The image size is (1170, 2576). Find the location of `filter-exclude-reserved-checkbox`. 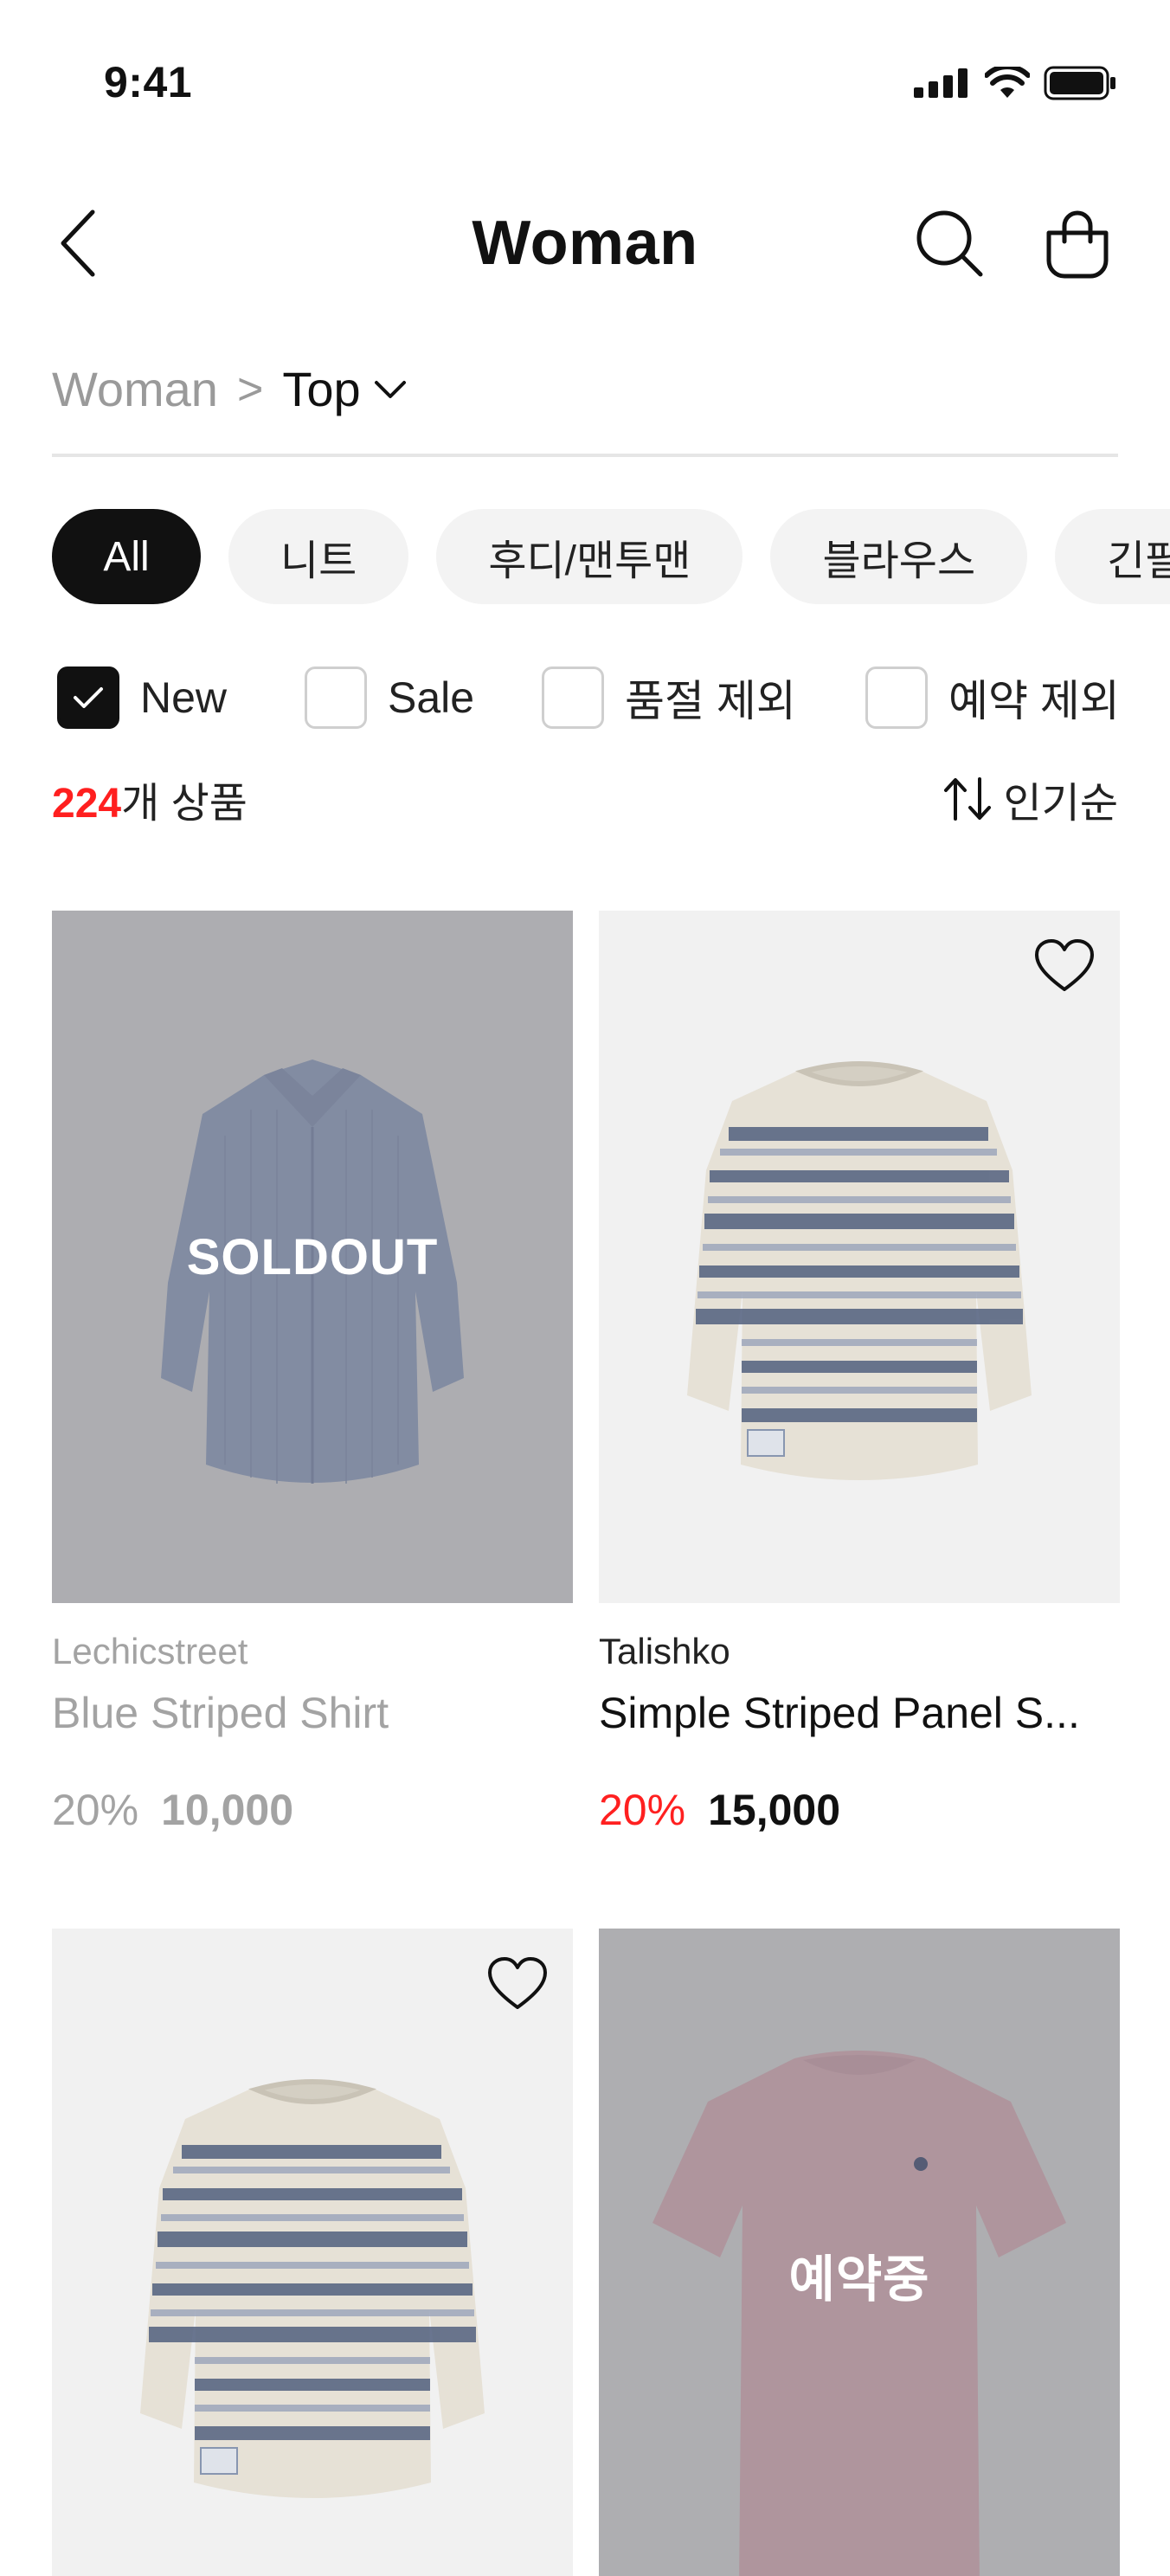

filter-exclude-reserved-checkbox is located at coordinates (896, 698).